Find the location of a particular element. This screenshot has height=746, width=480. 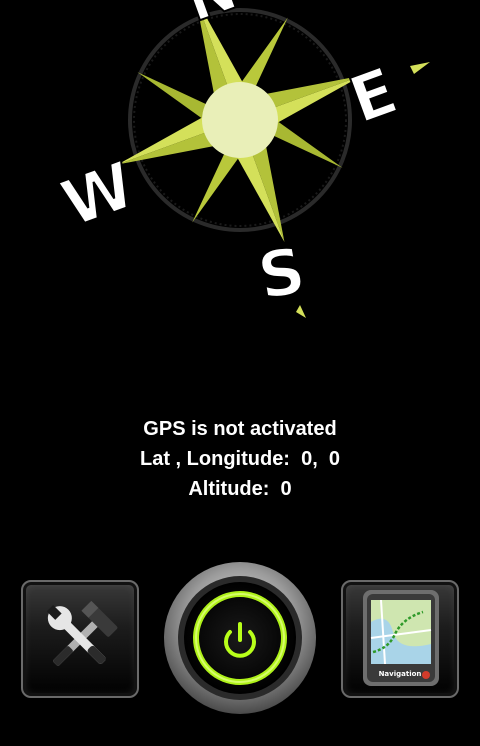

gps-power-button is located at coordinates (240, 638).